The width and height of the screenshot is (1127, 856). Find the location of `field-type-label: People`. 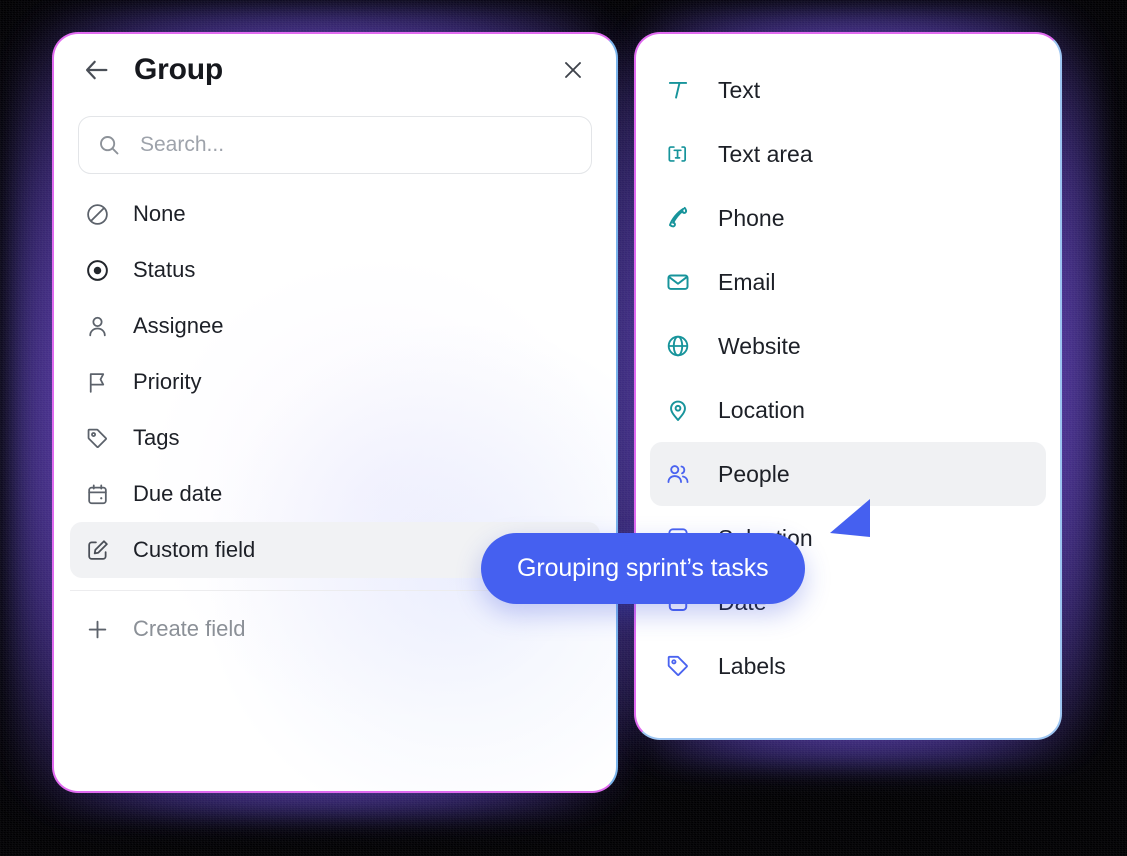

field-type-label: People is located at coordinates (754, 473).